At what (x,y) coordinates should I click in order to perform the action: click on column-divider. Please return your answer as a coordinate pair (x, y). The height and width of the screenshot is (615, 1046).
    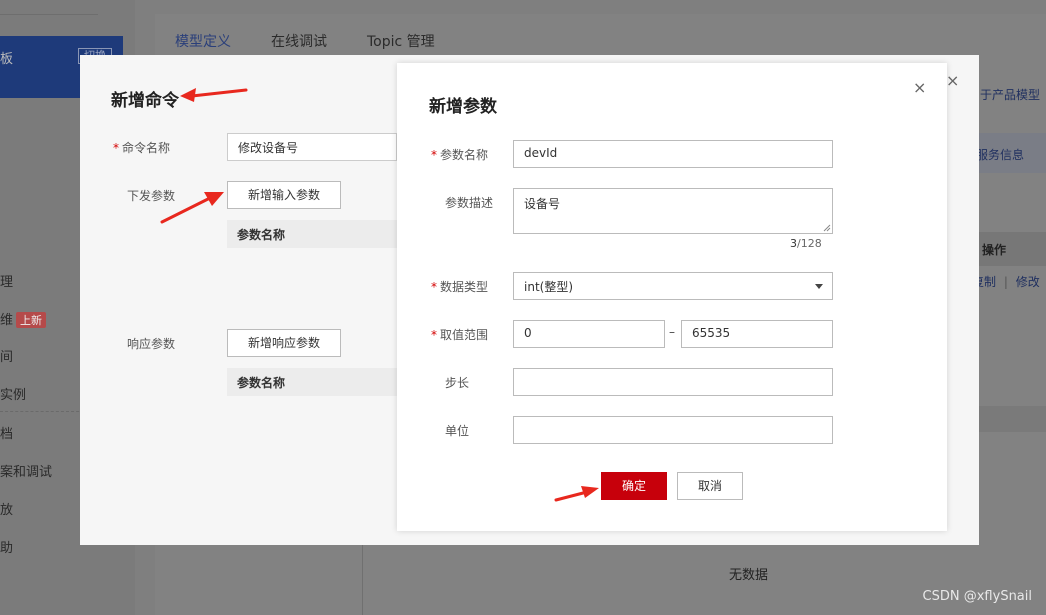
    Looking at the image, I should click on (362, 580).